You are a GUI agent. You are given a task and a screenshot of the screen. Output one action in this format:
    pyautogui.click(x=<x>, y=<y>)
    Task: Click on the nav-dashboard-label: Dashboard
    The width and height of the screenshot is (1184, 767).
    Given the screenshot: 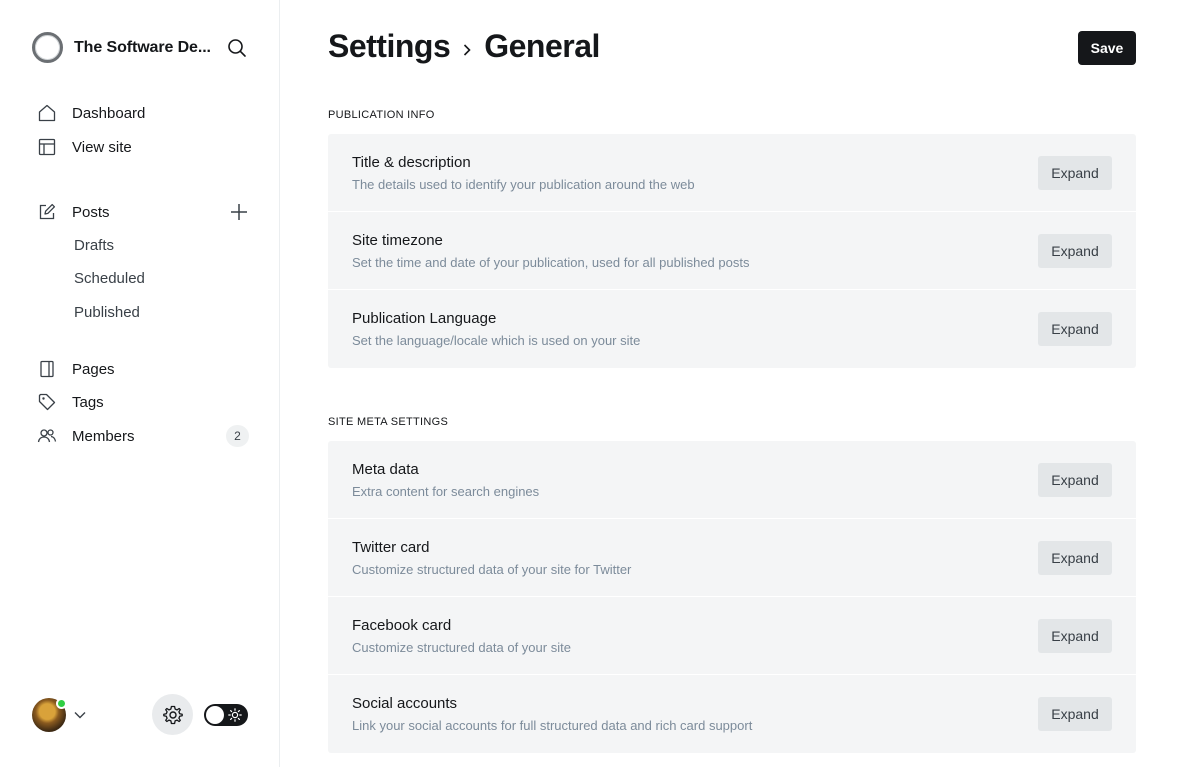 What is the action you would take?
    pyautogui.click(x=109, y=113)
    